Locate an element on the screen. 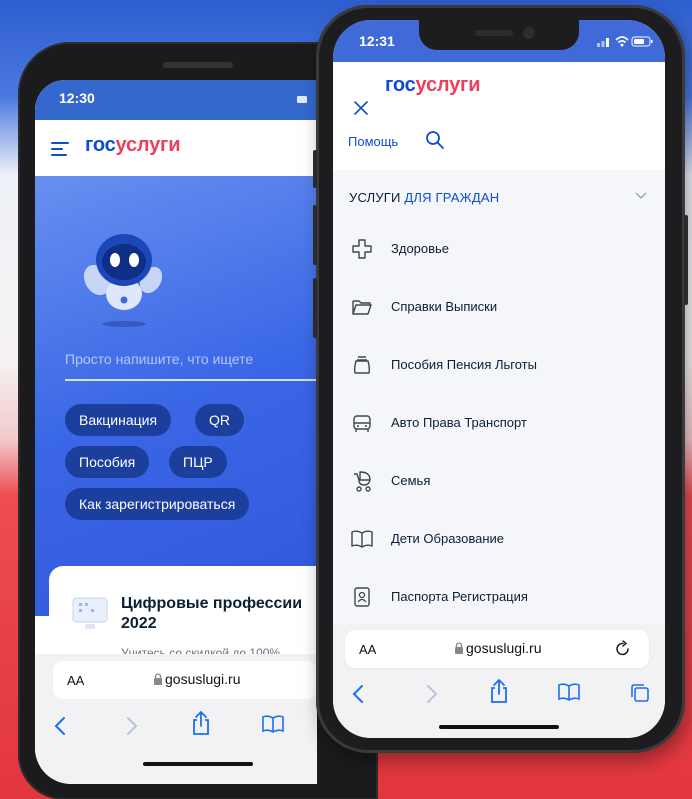  folder-icon is located at coordinates (362, 307).